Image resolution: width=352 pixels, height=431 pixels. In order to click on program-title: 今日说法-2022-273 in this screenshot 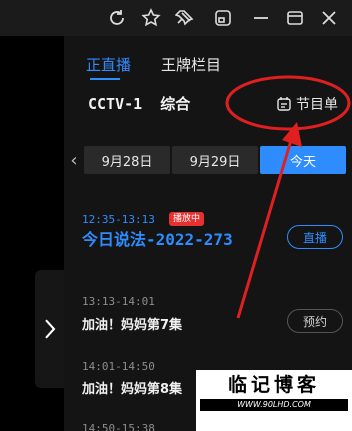, I will do `click(162, 239)`.